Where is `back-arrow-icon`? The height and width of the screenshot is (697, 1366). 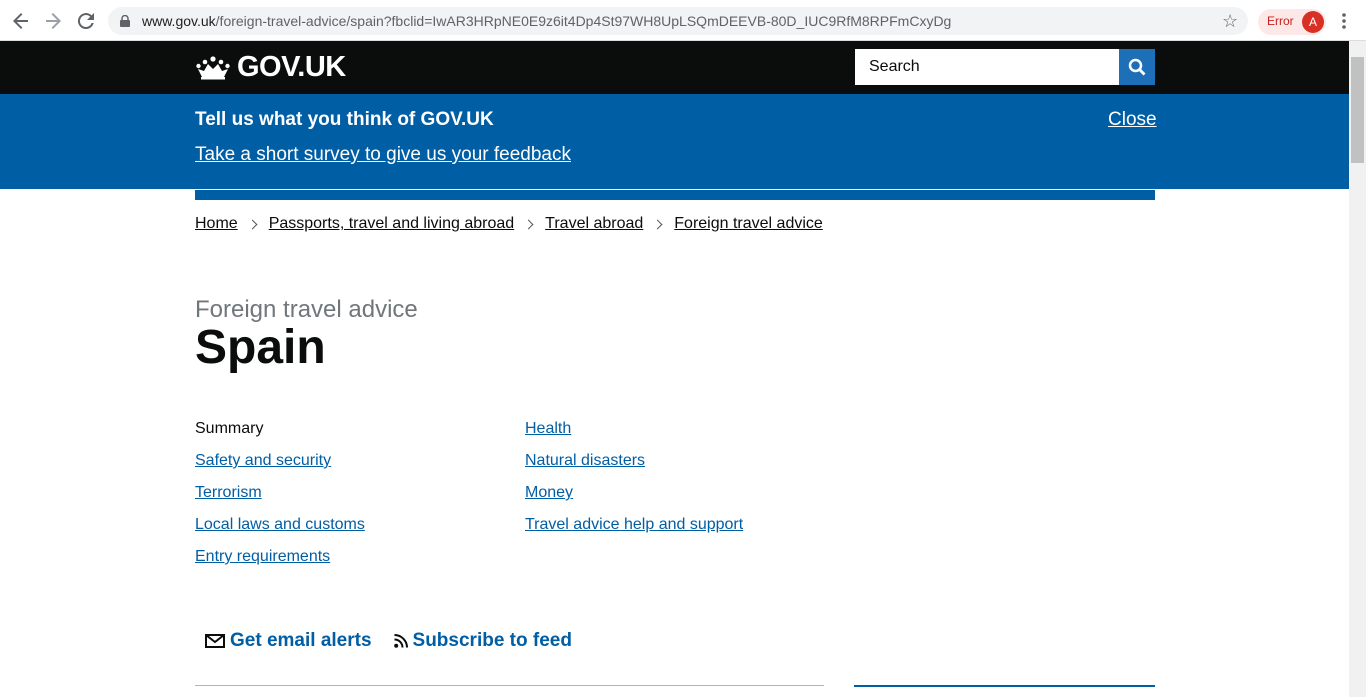 back-arrow-icon is located at coordinates (21, 21).